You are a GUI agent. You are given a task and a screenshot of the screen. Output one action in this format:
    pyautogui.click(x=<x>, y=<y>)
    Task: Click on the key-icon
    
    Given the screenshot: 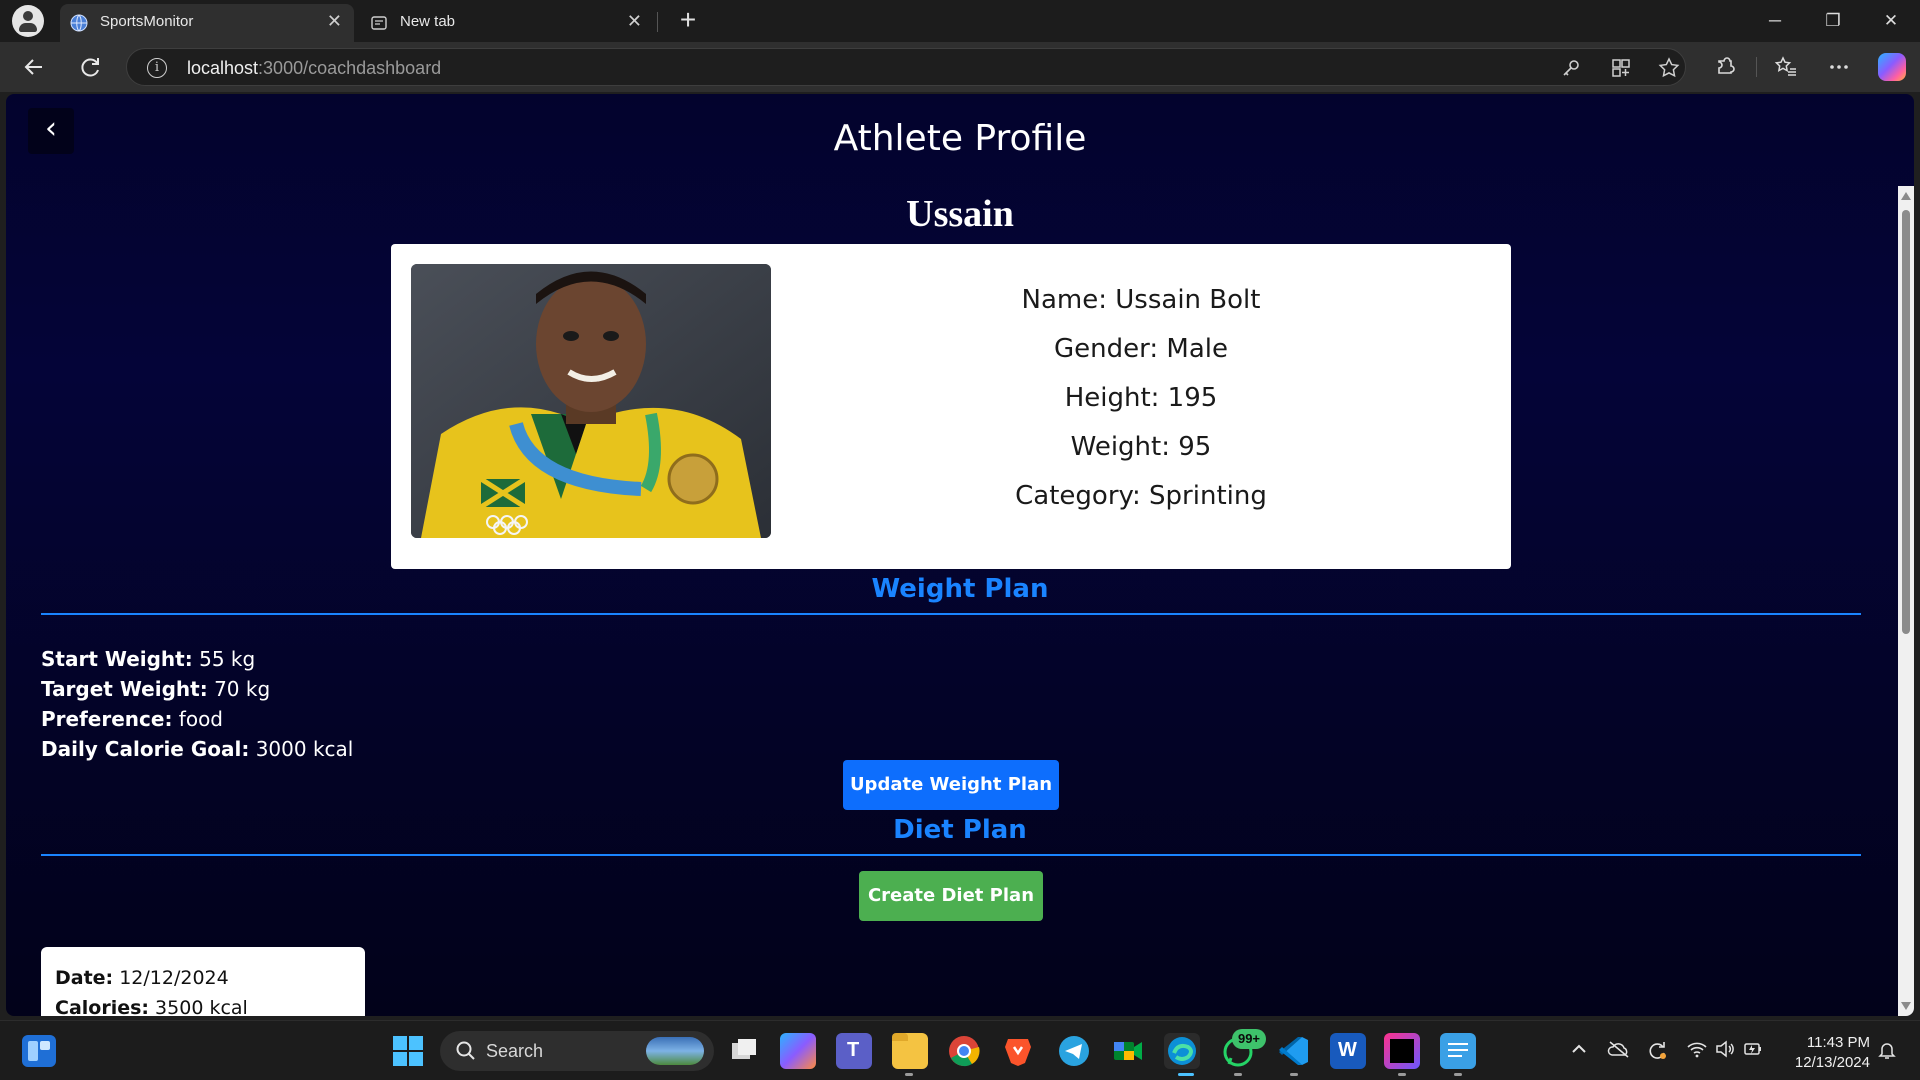 What is the action you would take?
    pyautogui.click(x=1571, y=68)
    